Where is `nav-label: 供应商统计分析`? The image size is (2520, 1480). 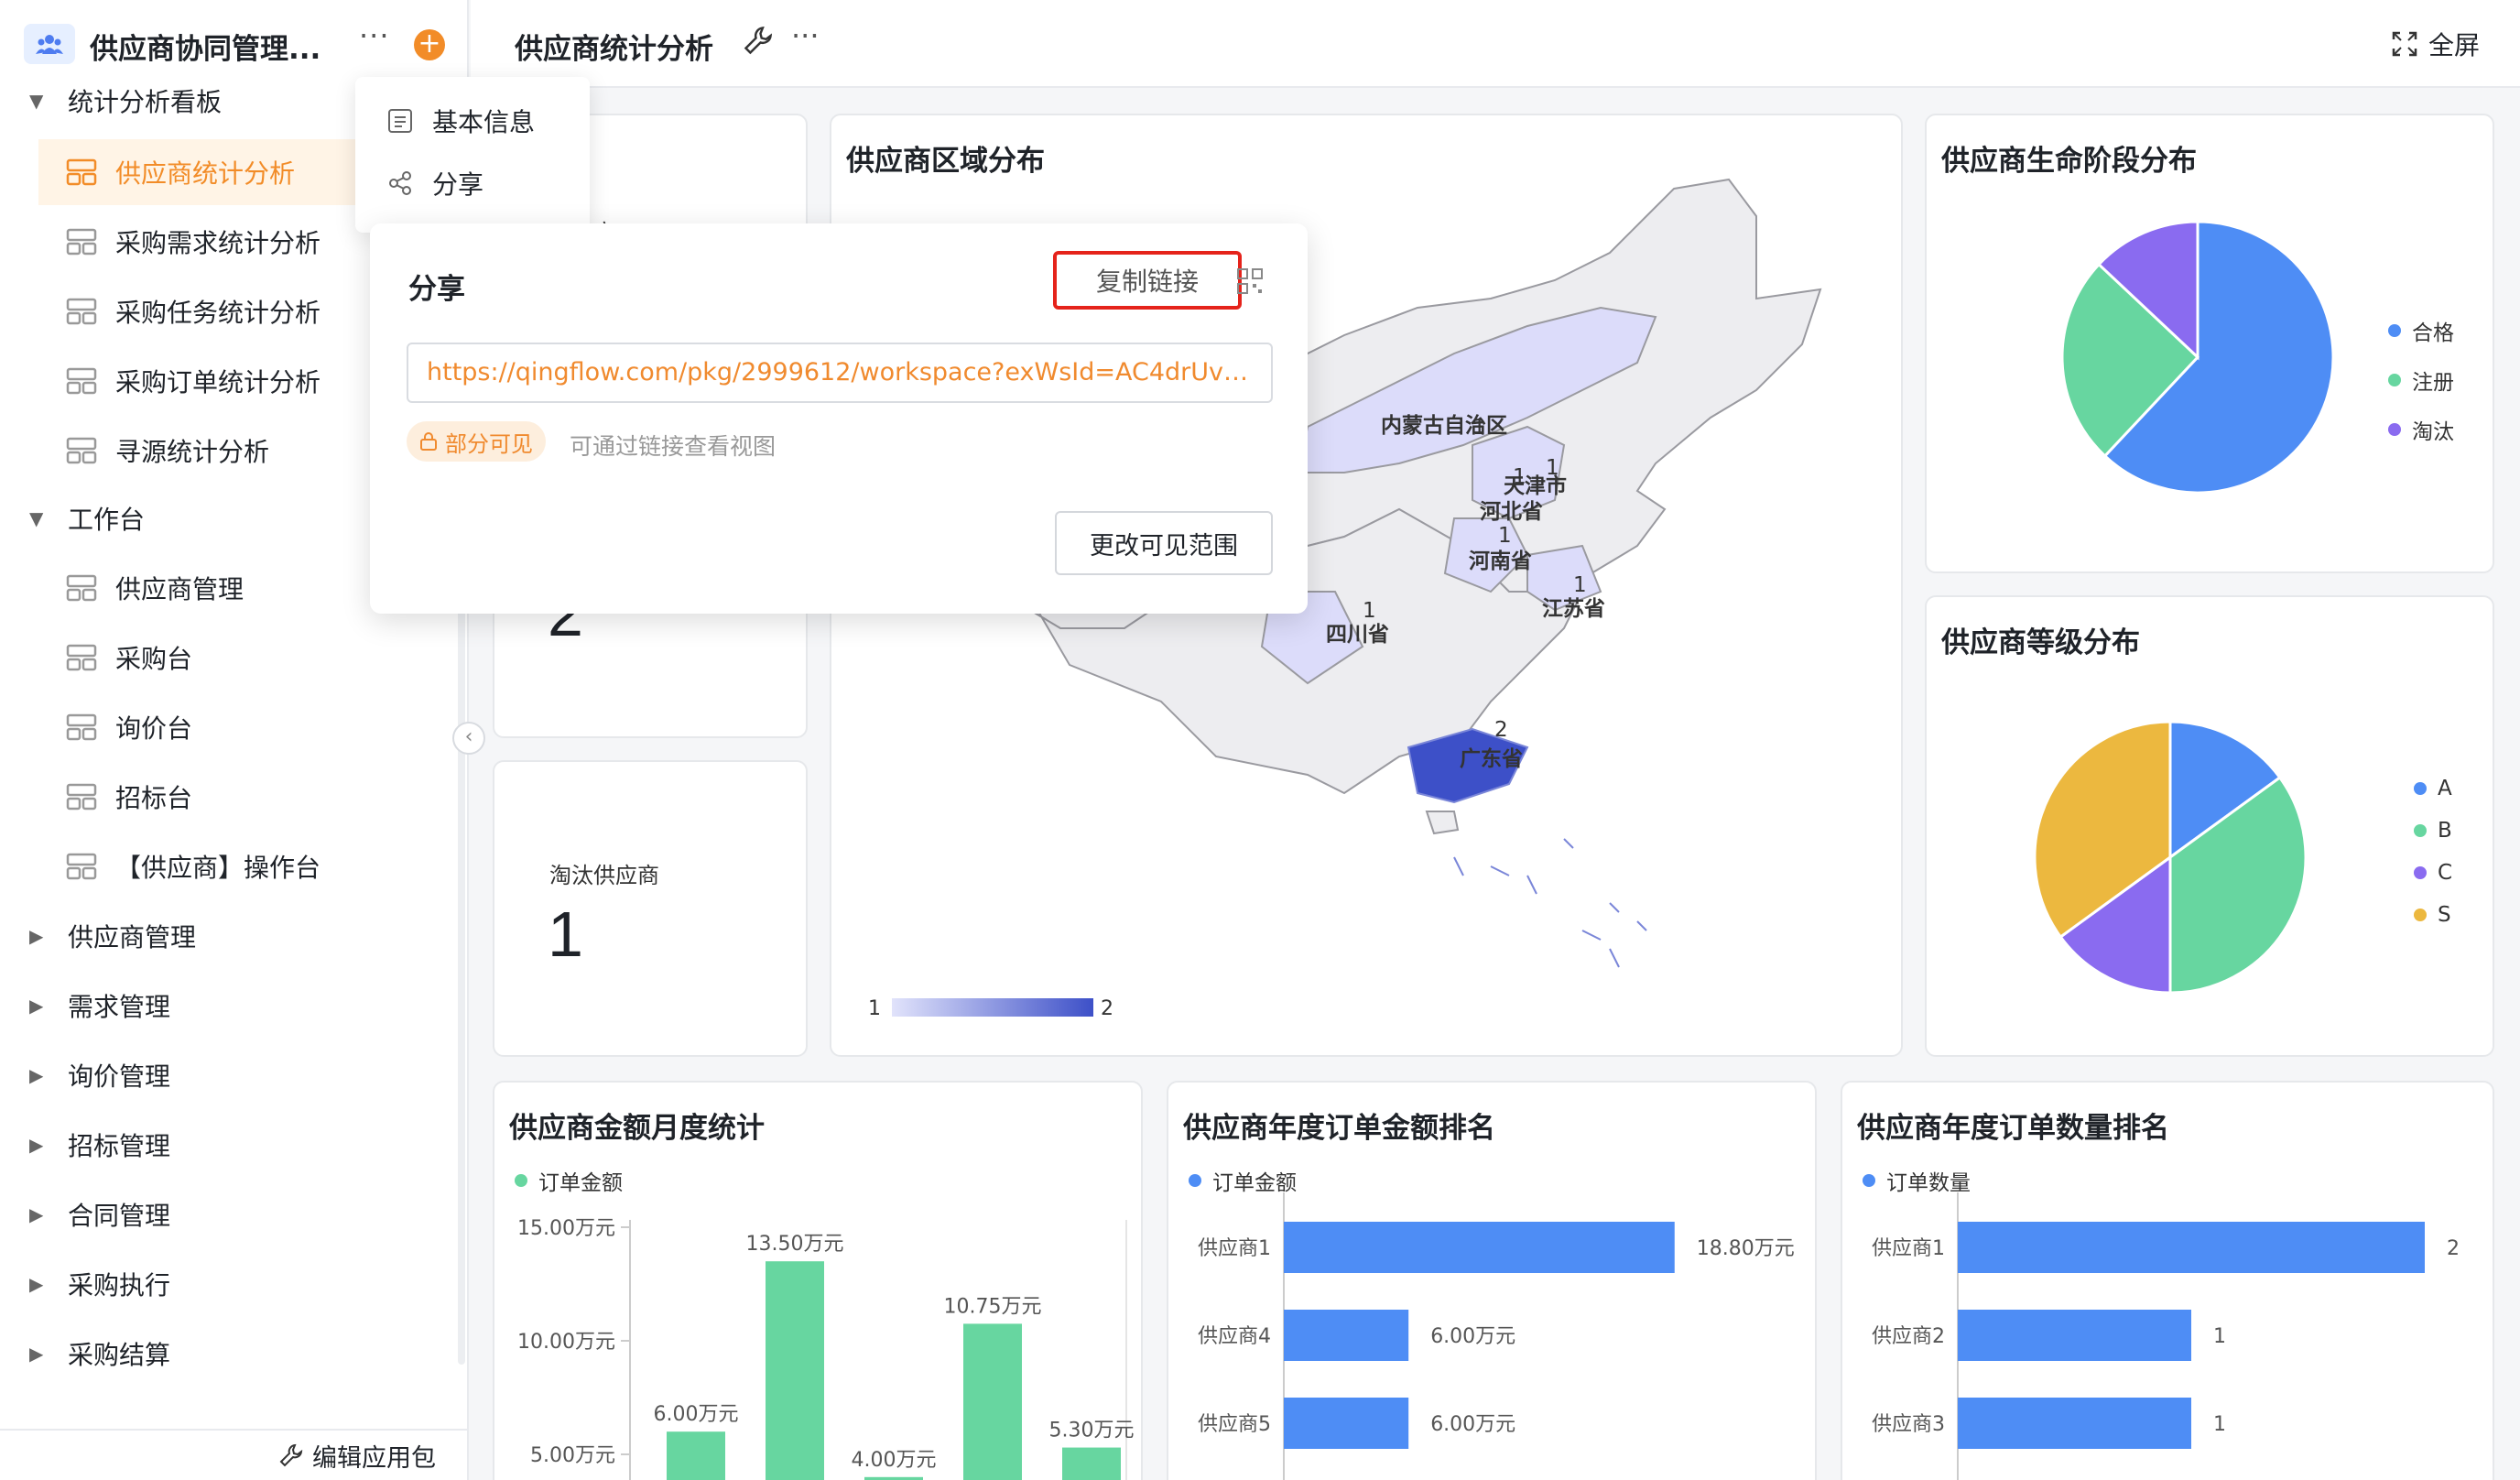 nav-label: 供应商统计分析 is located at coordinates (205, 173).